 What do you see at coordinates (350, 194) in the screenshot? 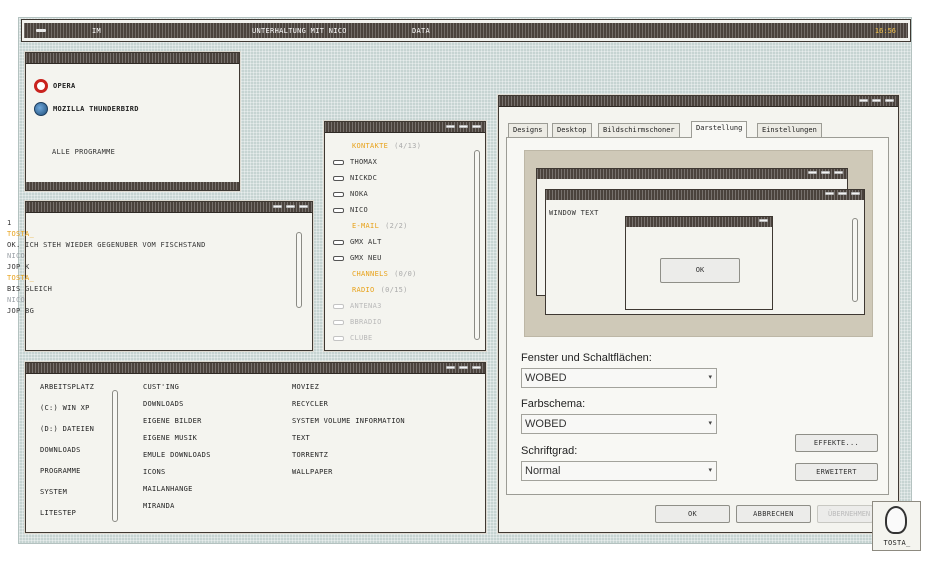
I see `contact-item: noka` at bounding box center [350, 194].